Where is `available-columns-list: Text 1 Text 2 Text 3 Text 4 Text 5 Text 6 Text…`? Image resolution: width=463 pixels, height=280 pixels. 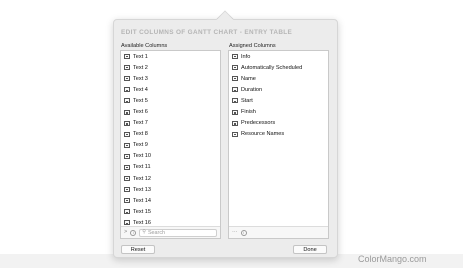
available-columns-list: Text 1 Text 2 Text 3 Text 4 Text 5 Text 6 Text… is located at coordinates (170, 144).